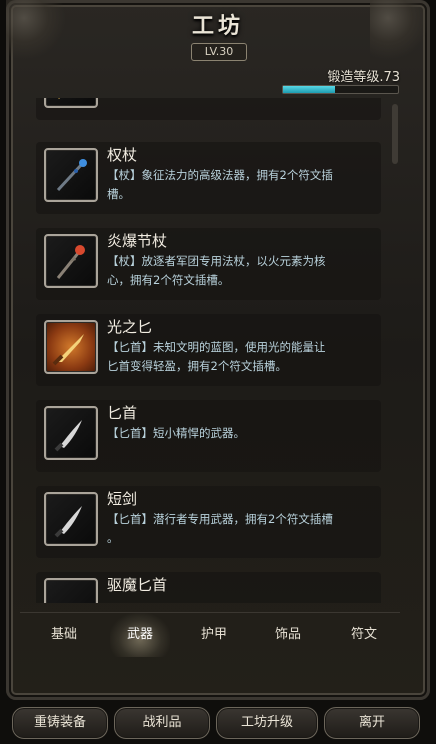 This screenshot has height=744, width=436. I want to click on exorcism-dagger-icon, so click(71, 590).